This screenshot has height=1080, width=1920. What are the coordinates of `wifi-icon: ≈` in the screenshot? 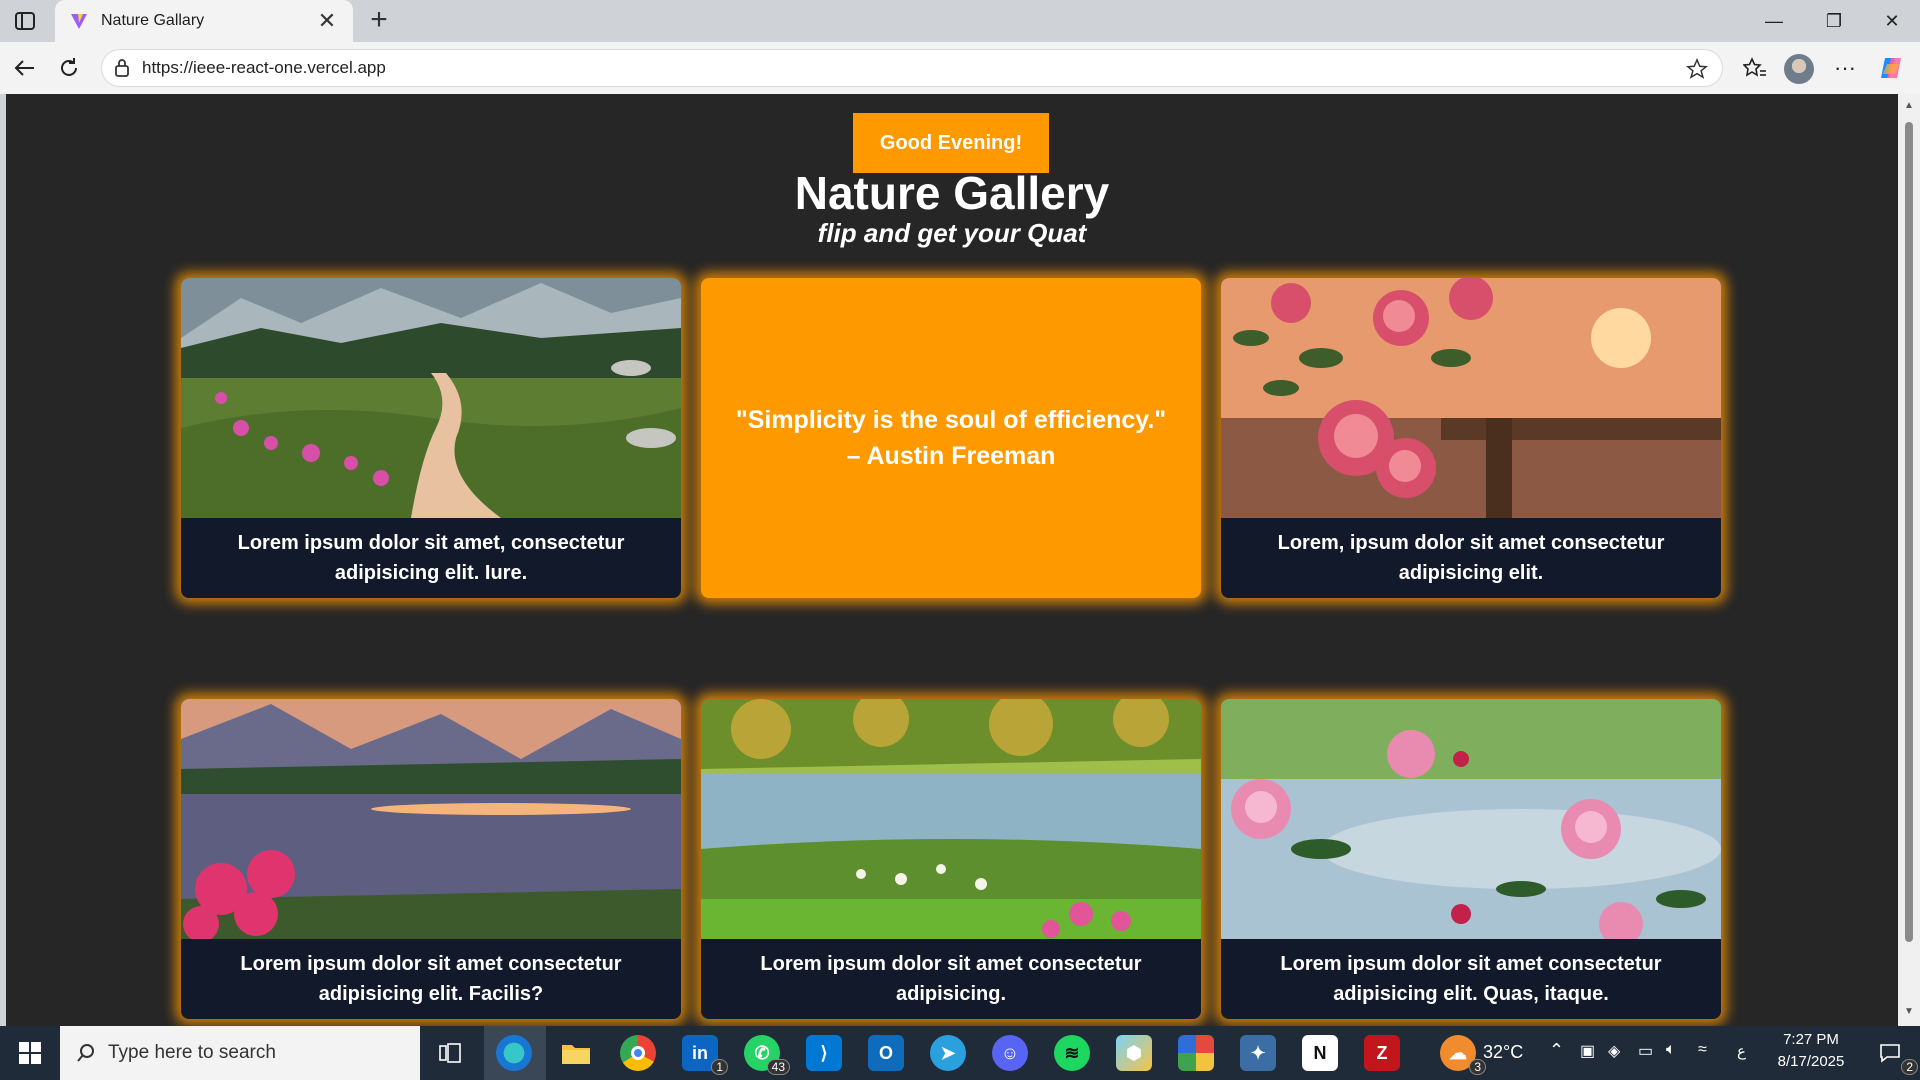 It's located at (1702, 1050).